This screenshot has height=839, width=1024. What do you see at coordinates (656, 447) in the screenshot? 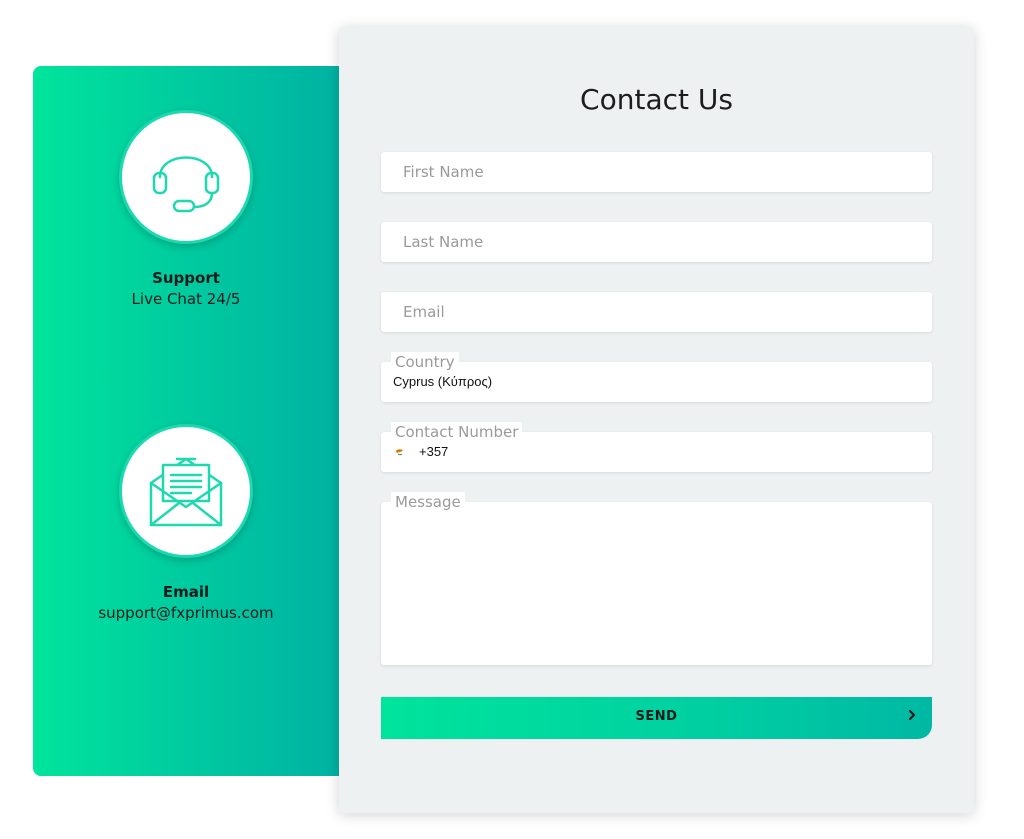
I see `contact-number-field: Contact Number +357` at bounding box center [656, 447].